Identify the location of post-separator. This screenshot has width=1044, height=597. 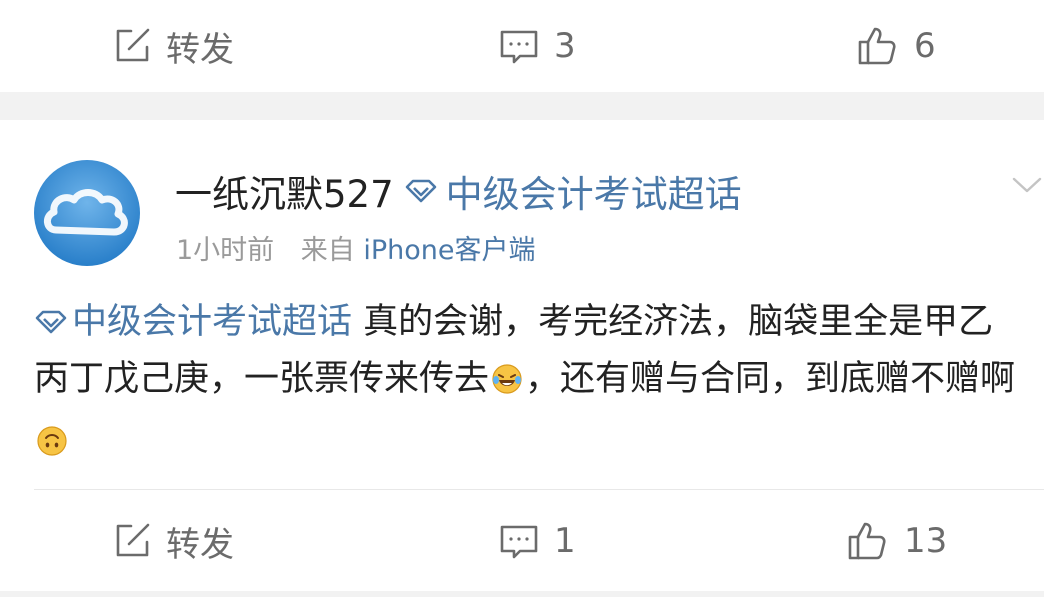
(522, 106).